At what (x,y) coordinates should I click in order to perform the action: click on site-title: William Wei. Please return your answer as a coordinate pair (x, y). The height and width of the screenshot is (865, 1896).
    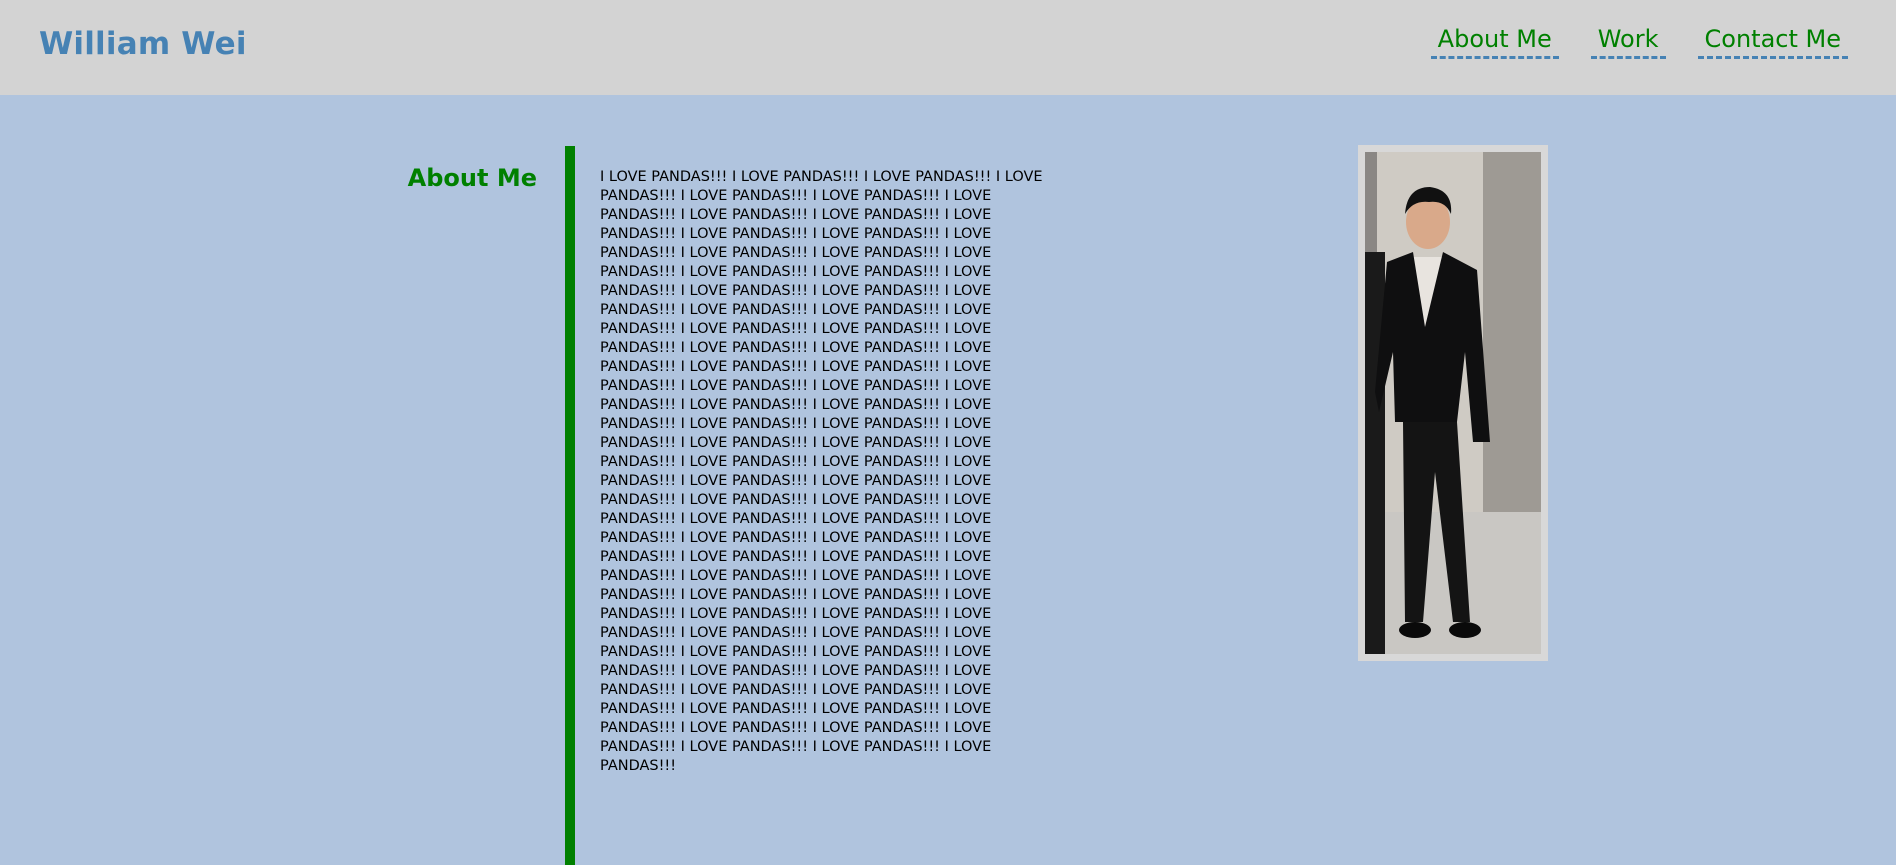
    Looking at the image, I should click on (143, 44).